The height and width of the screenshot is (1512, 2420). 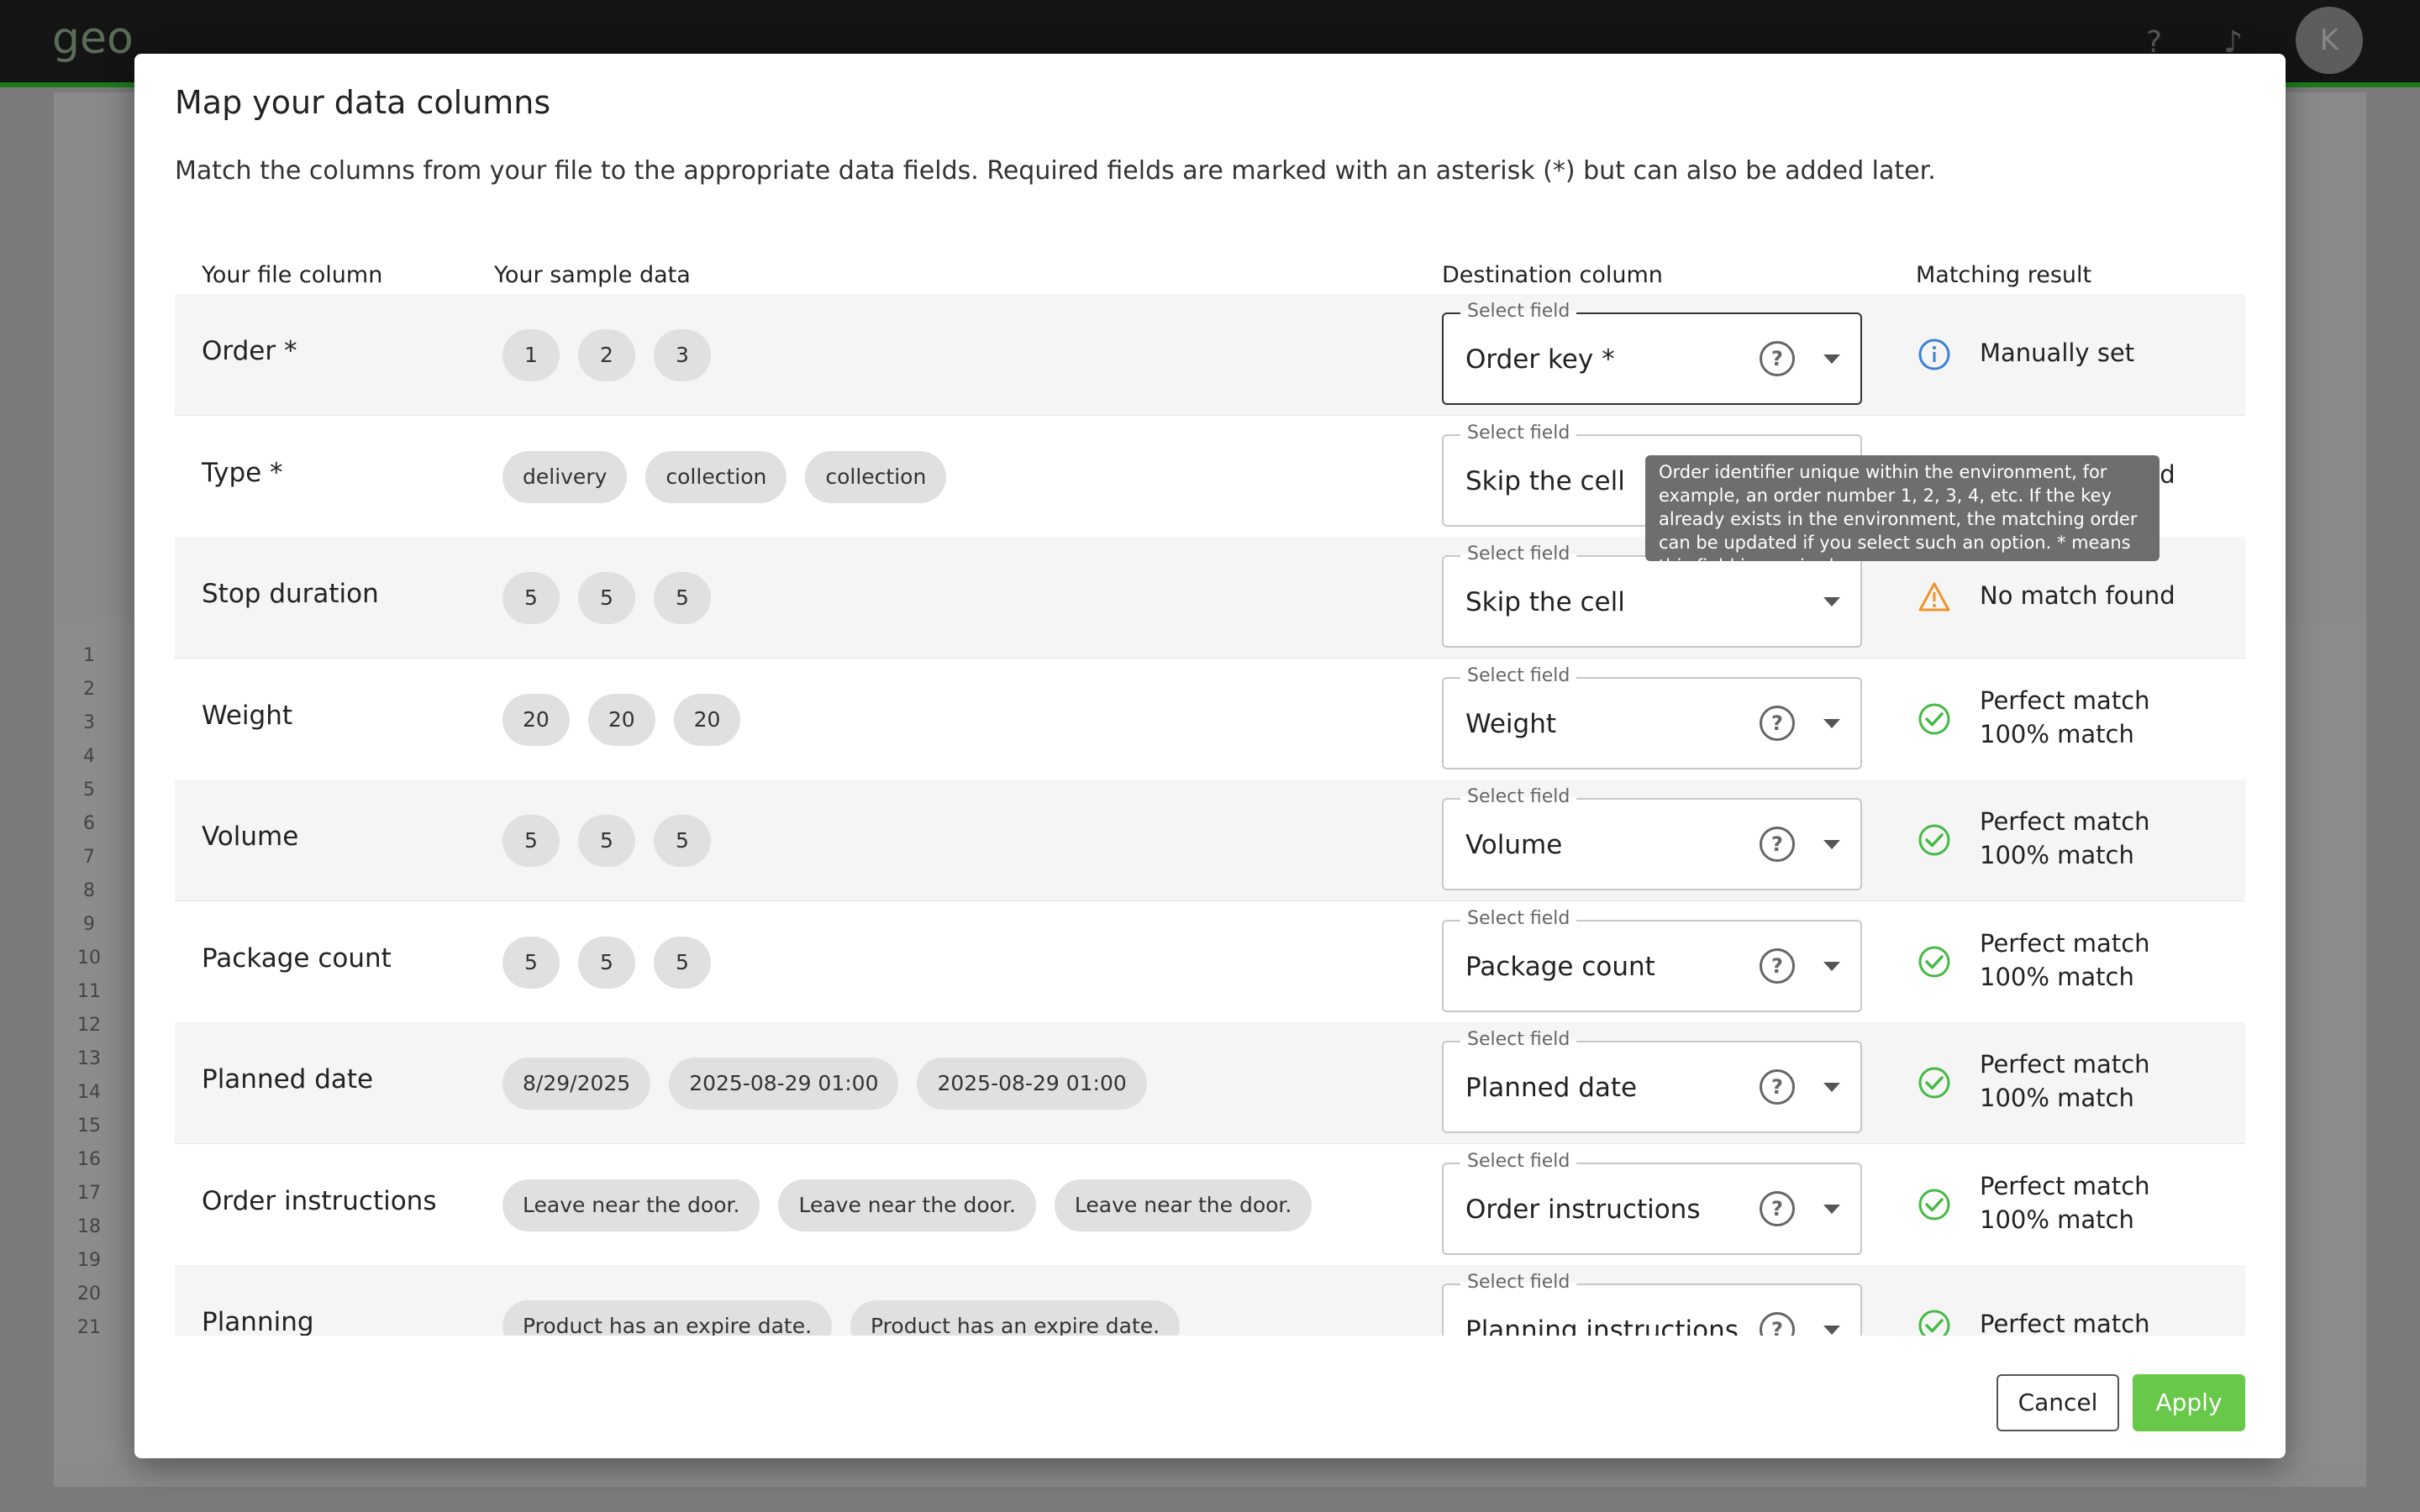 What do you see at coordinates (292, 275) in the screenshot?
I see `header-file-column: Your file column` at bounding box center [292, 275].